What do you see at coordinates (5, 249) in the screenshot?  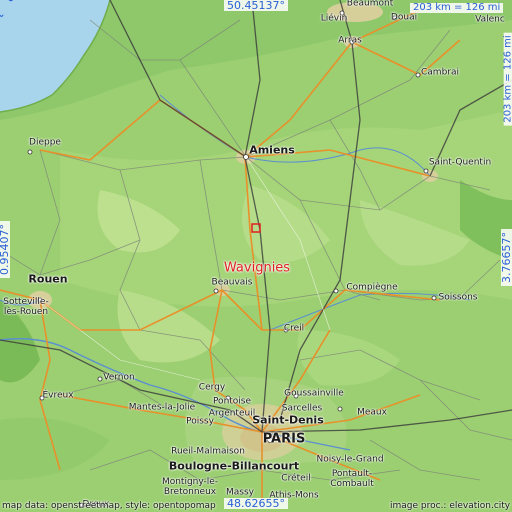 I see `left-longitude-label: 0.95407°` at bounding box center [5, 249].